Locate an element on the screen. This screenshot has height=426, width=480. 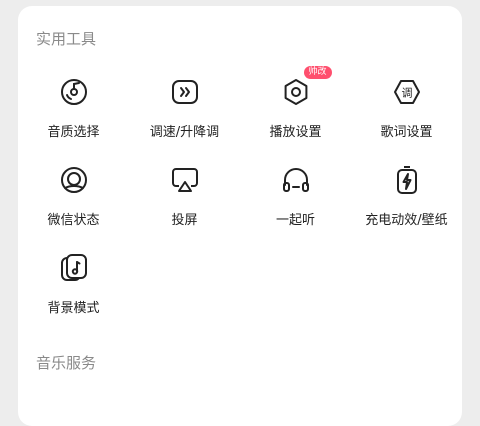
tool-wechat-status: 微信状态 is located at coordinates (73, 200).